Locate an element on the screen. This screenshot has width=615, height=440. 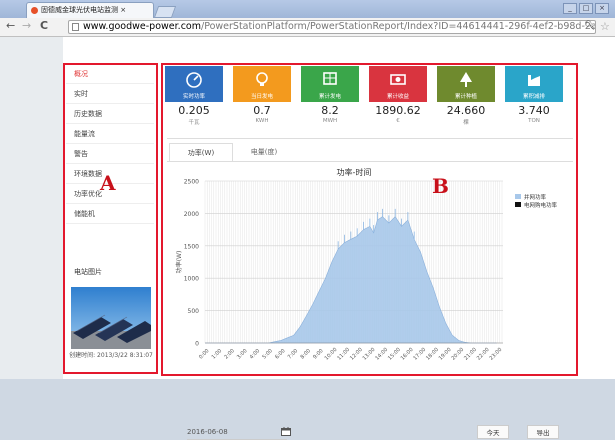
title-bar: 固德威金球光伏电站监测 × _ □ × is located at coordinates (307, 9).